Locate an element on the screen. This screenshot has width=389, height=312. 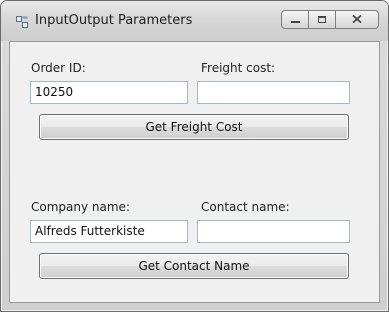
close-icon is located at coordinates (357, 19).